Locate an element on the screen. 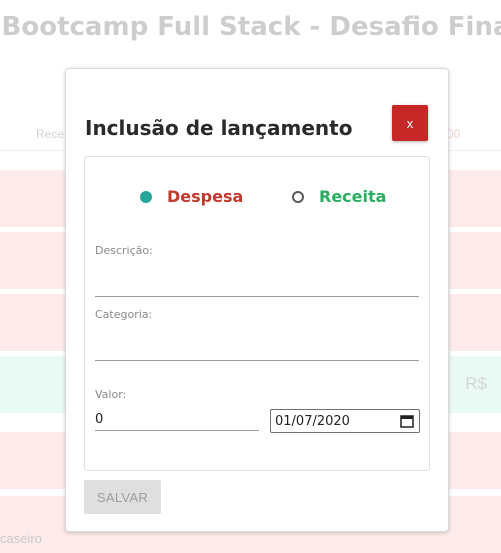  radio-unchecked-icon is located at coordinates (298, 196).